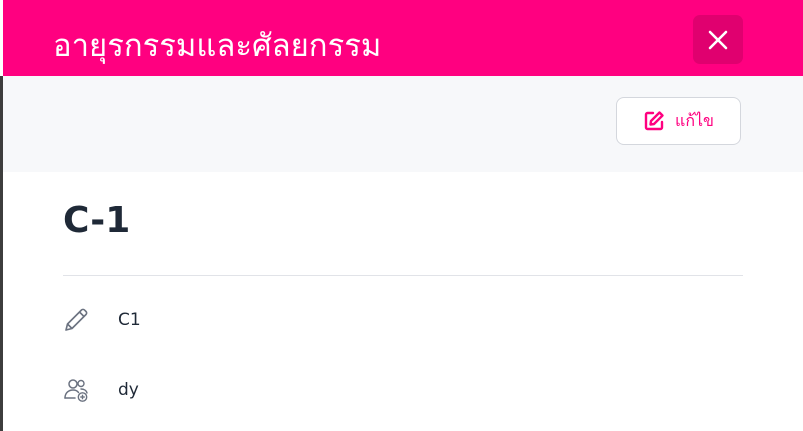 The width and height of the screenshot is (803, 431). I want to click on users-add-icon, so click(76, 390).